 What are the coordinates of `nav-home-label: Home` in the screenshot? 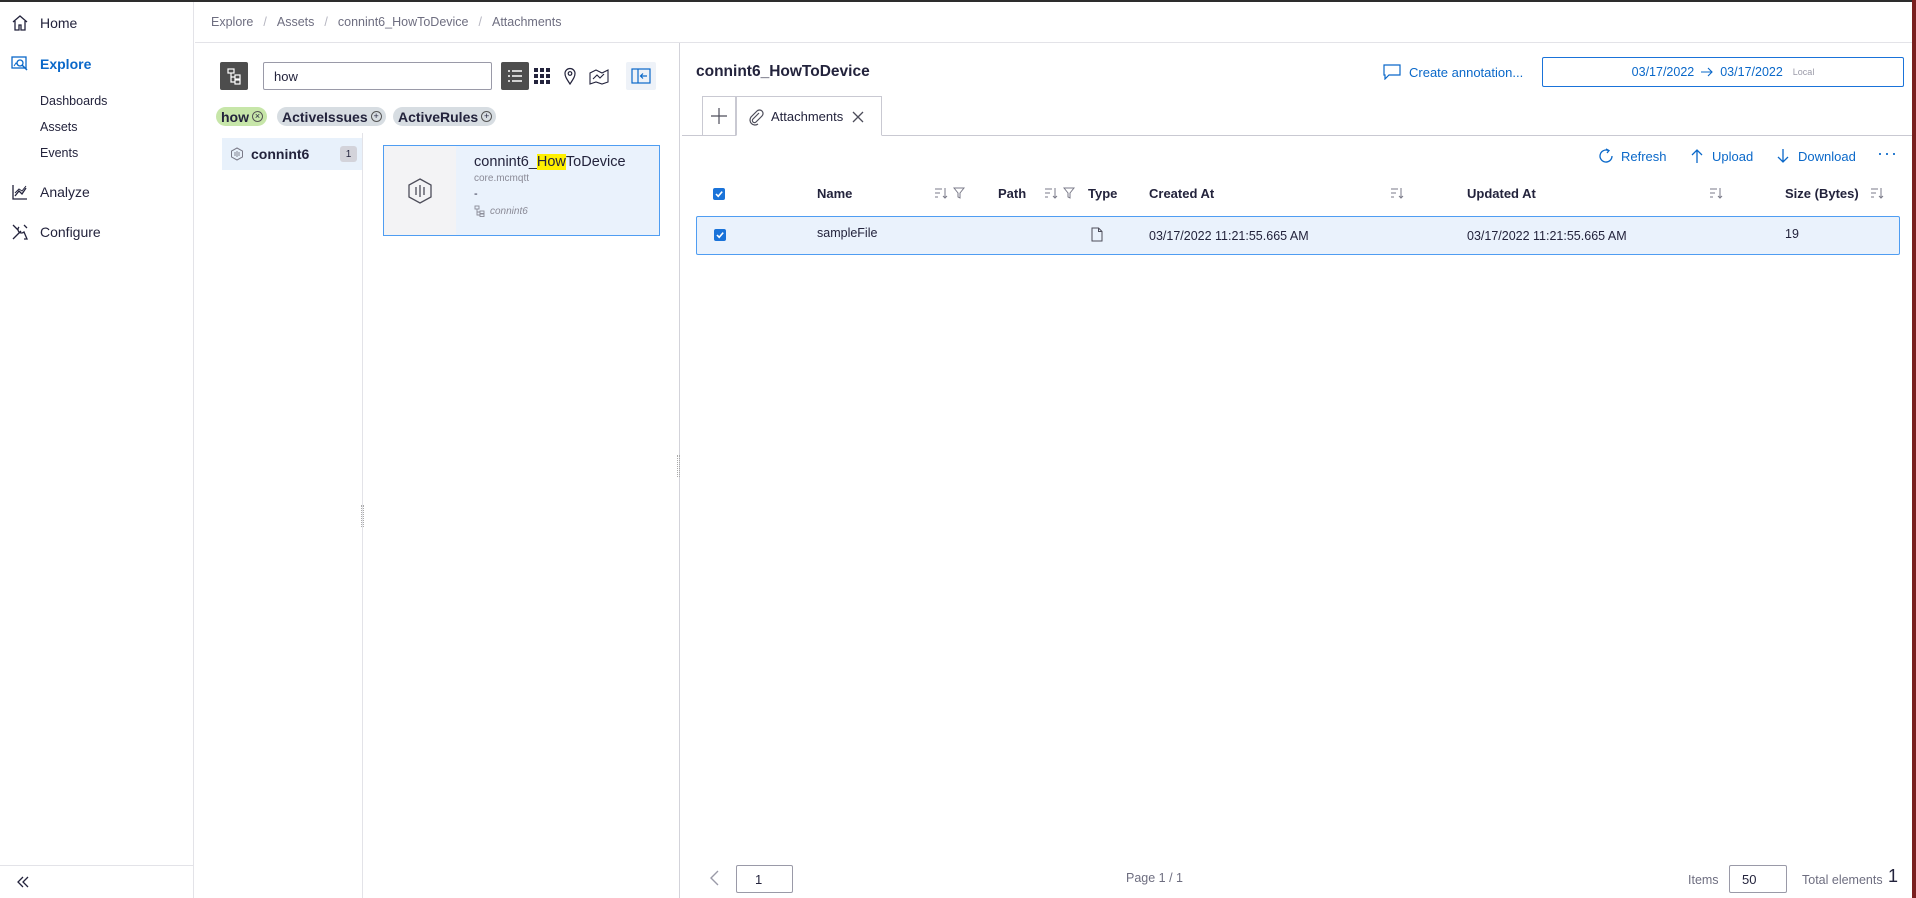 It's located at (59, 23).